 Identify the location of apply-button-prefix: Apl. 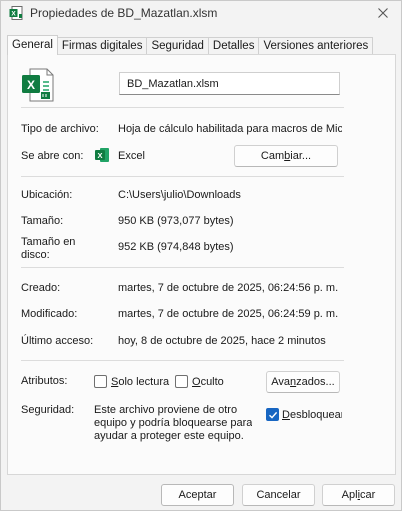
(349, 495).